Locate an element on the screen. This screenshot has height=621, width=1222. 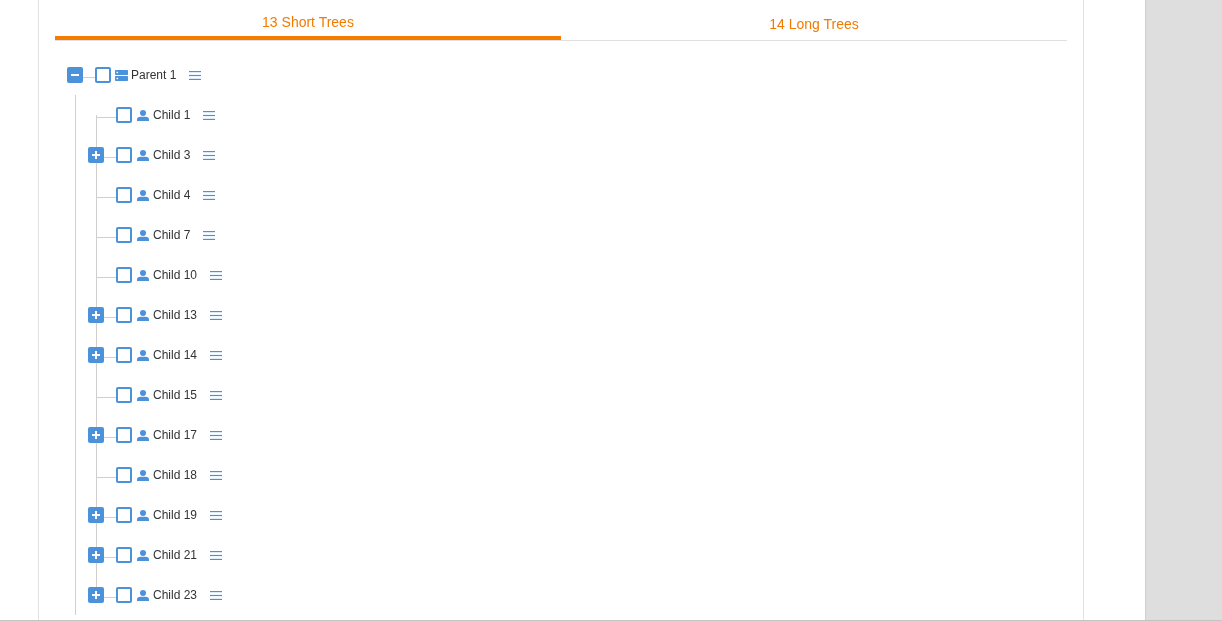
node-label: Child 17 is located at coordinates (175, 435).